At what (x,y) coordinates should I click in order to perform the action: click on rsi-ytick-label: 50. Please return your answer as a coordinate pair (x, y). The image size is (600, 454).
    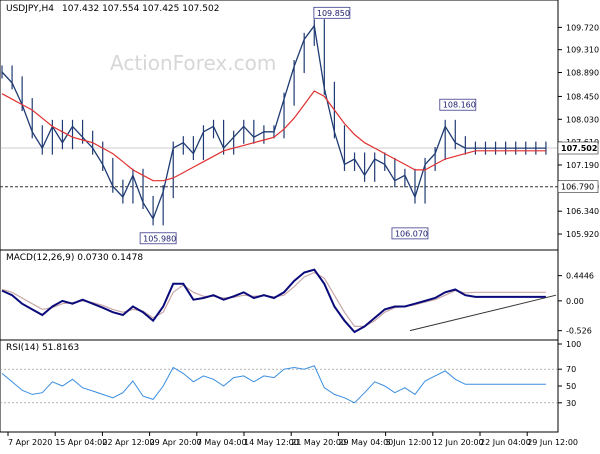
    Looking at the image, I should click on (571, 386).